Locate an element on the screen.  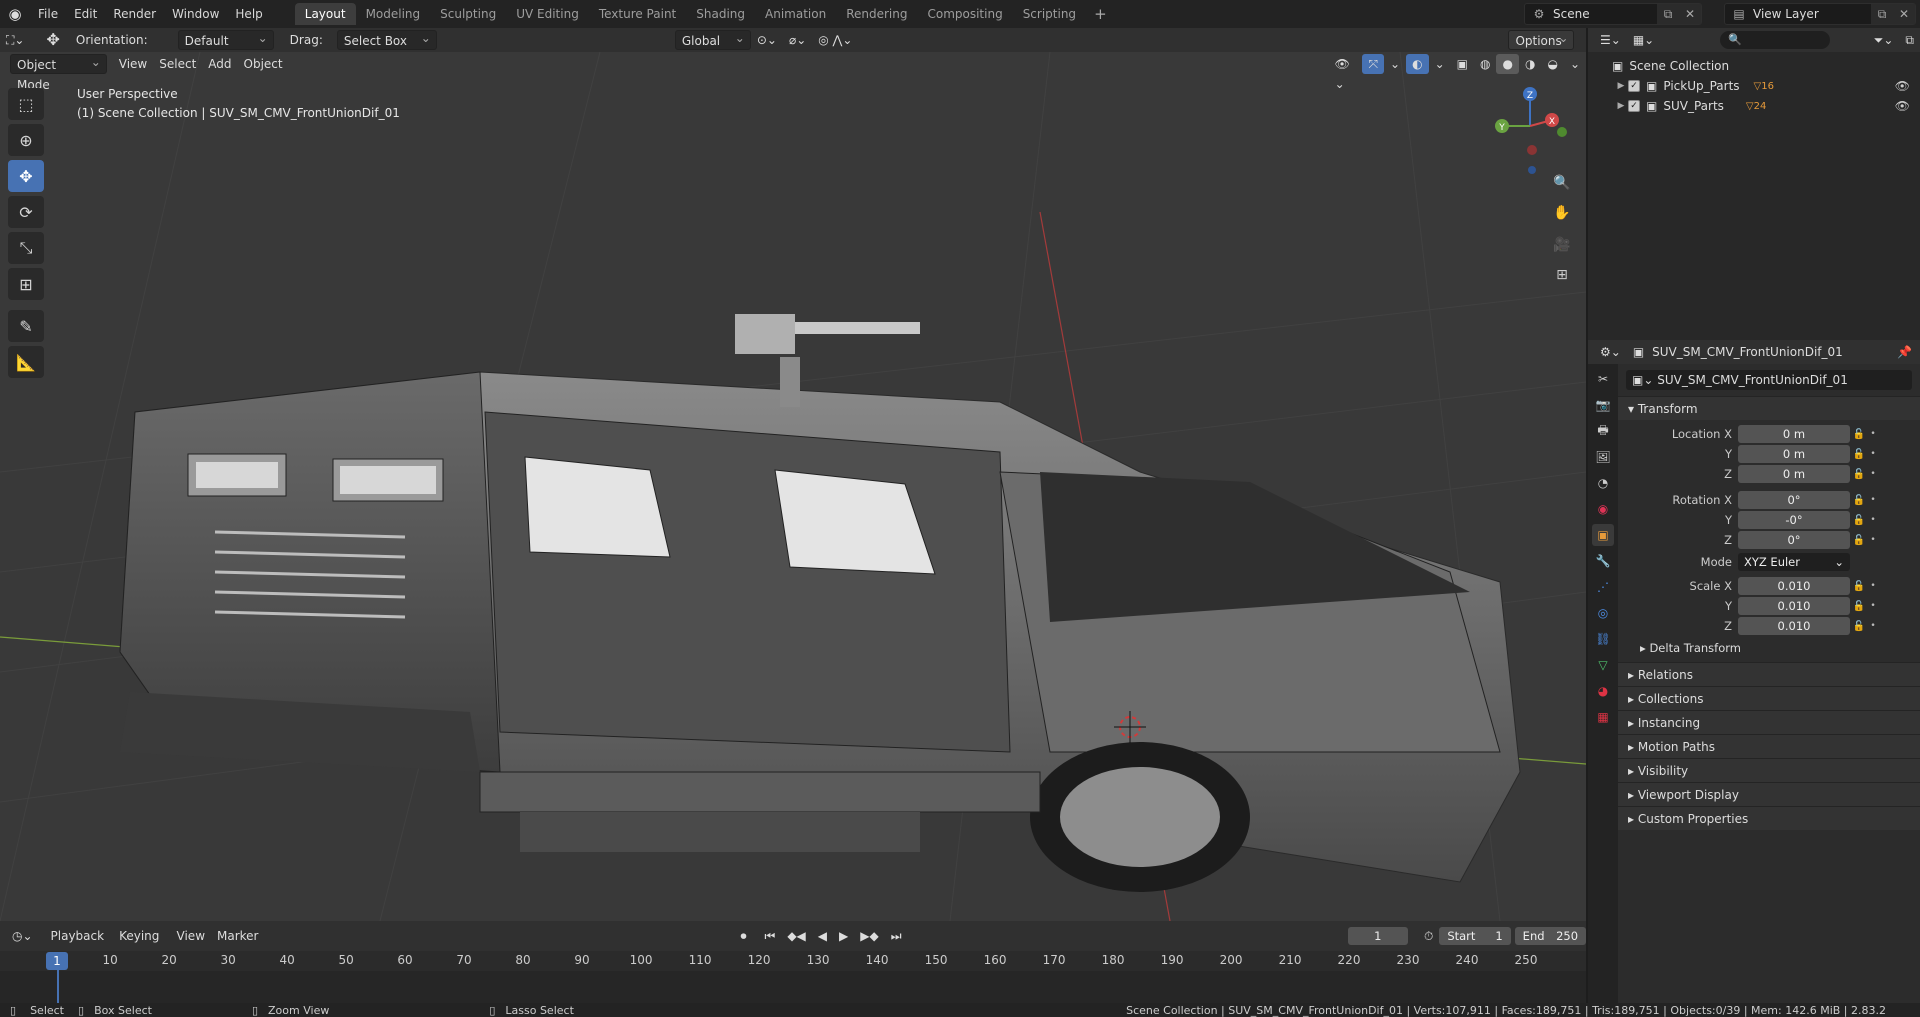
texture-tab-icon: ▦ is located at coordinates (1603, 717).